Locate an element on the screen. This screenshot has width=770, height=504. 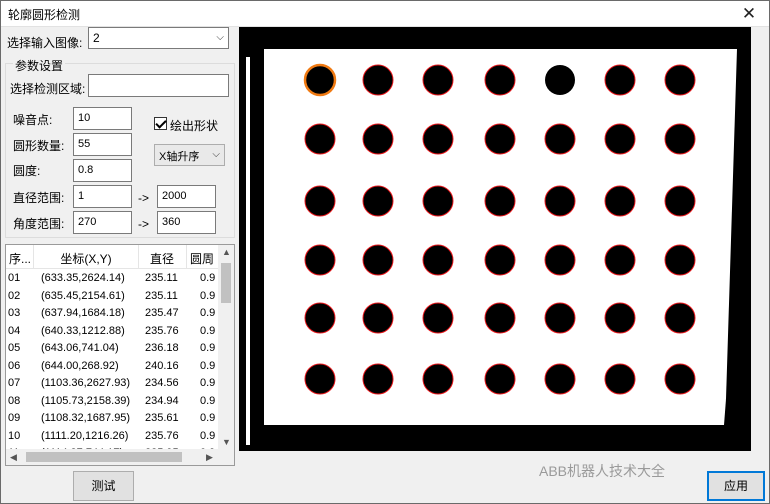
noise-input: 10 is located at coordinates (102, 118).